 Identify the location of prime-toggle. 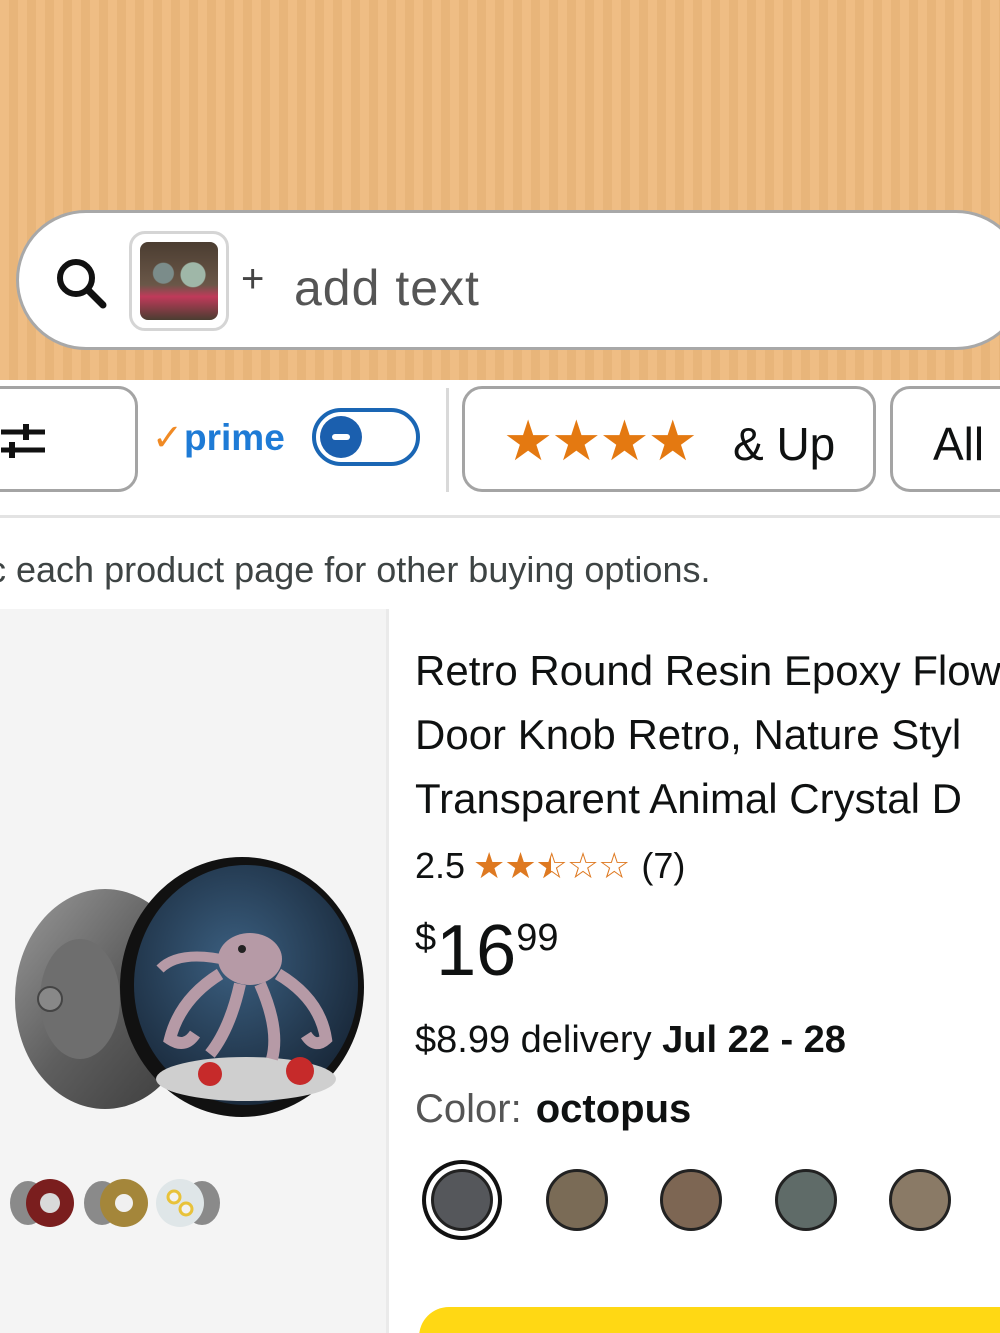
(366, 437).